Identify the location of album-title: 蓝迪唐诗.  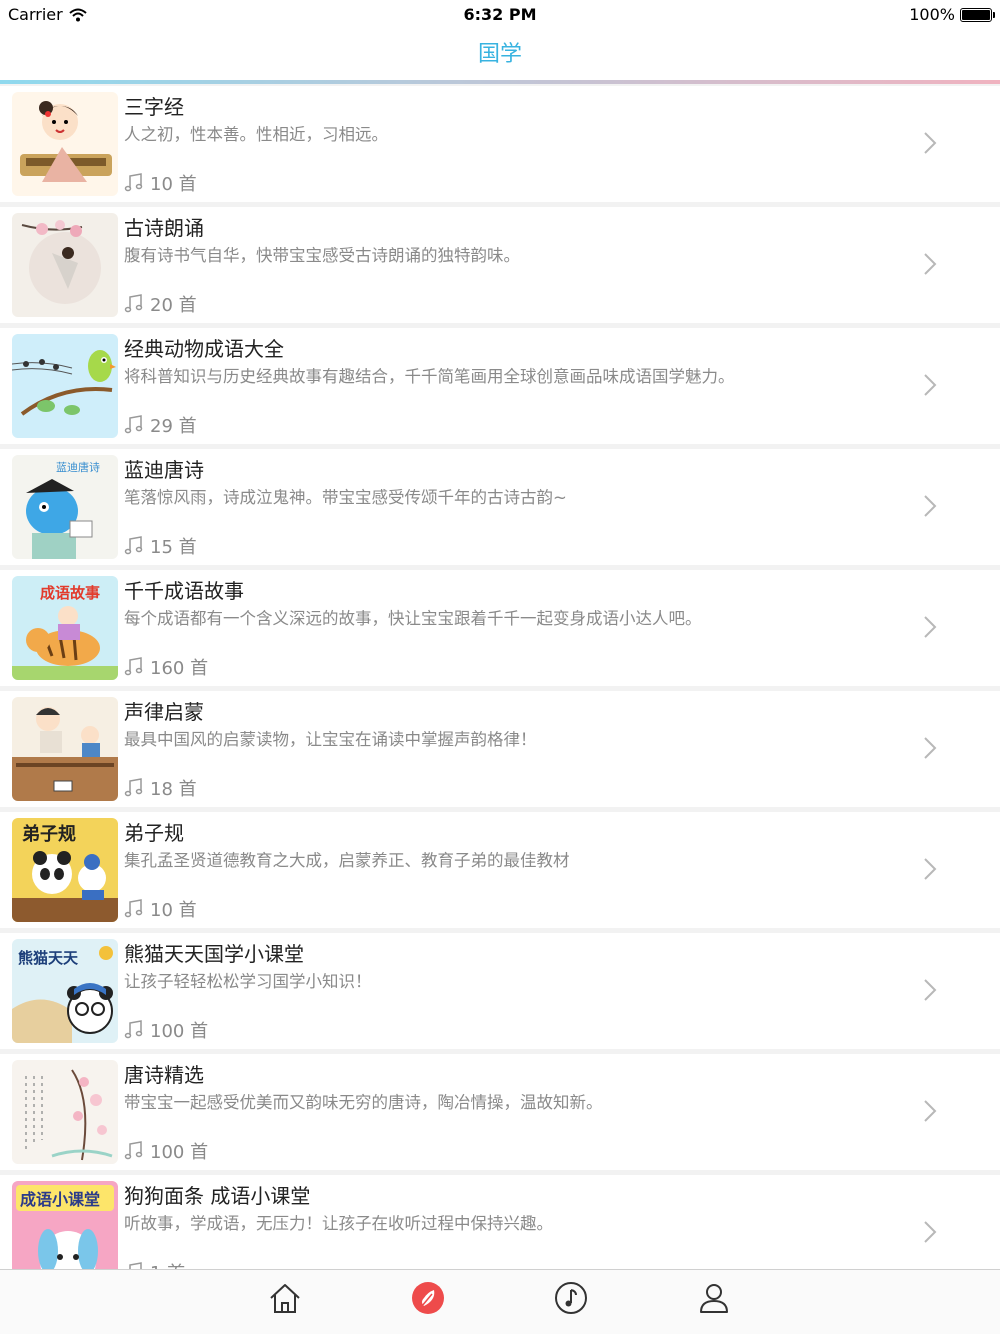
(164, 470).